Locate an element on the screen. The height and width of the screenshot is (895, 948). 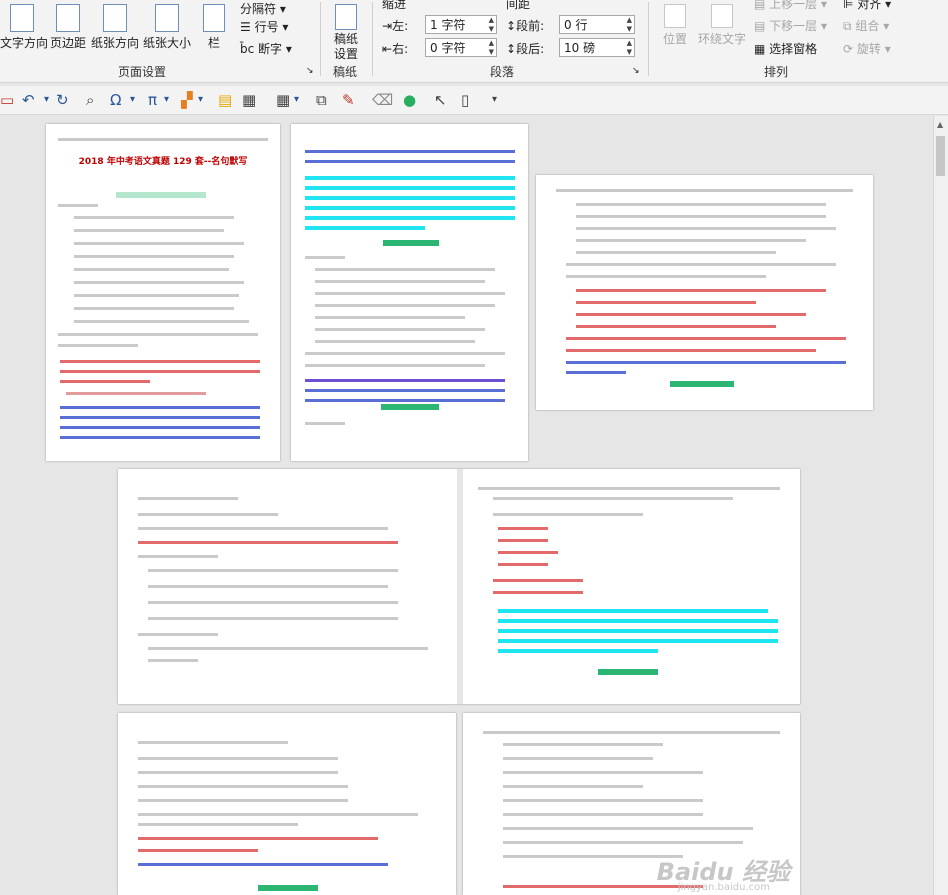
indent-right-icon: ⇤ is located at coordinates (387, 49).